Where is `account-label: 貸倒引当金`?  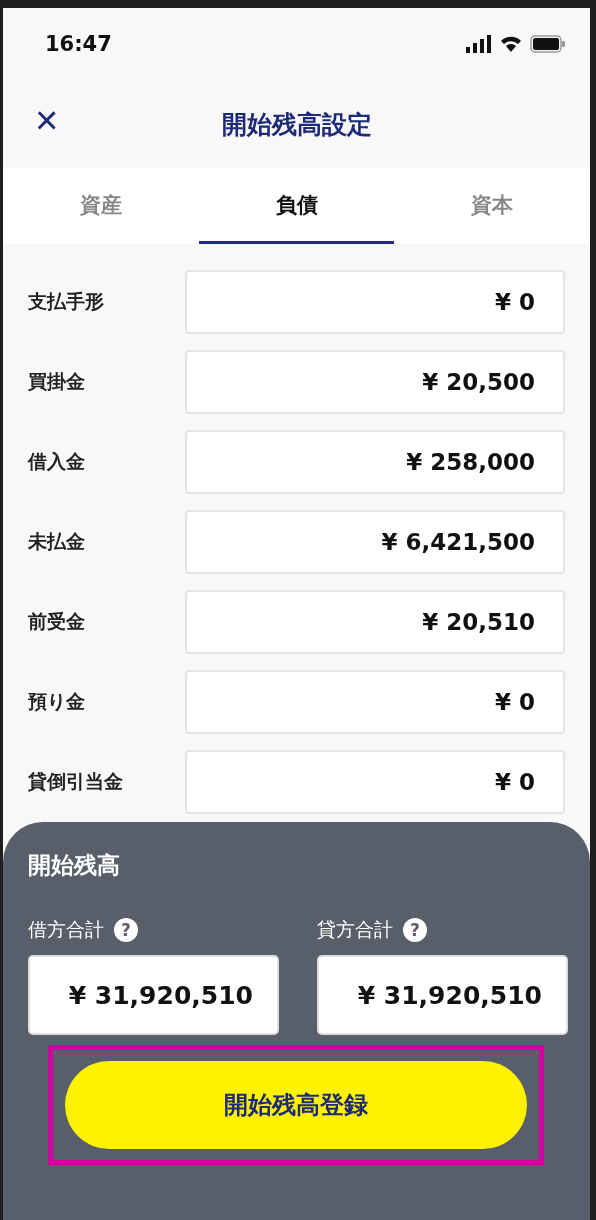 account-label: 貸倒引当金 is located at coordinates (75, 781).